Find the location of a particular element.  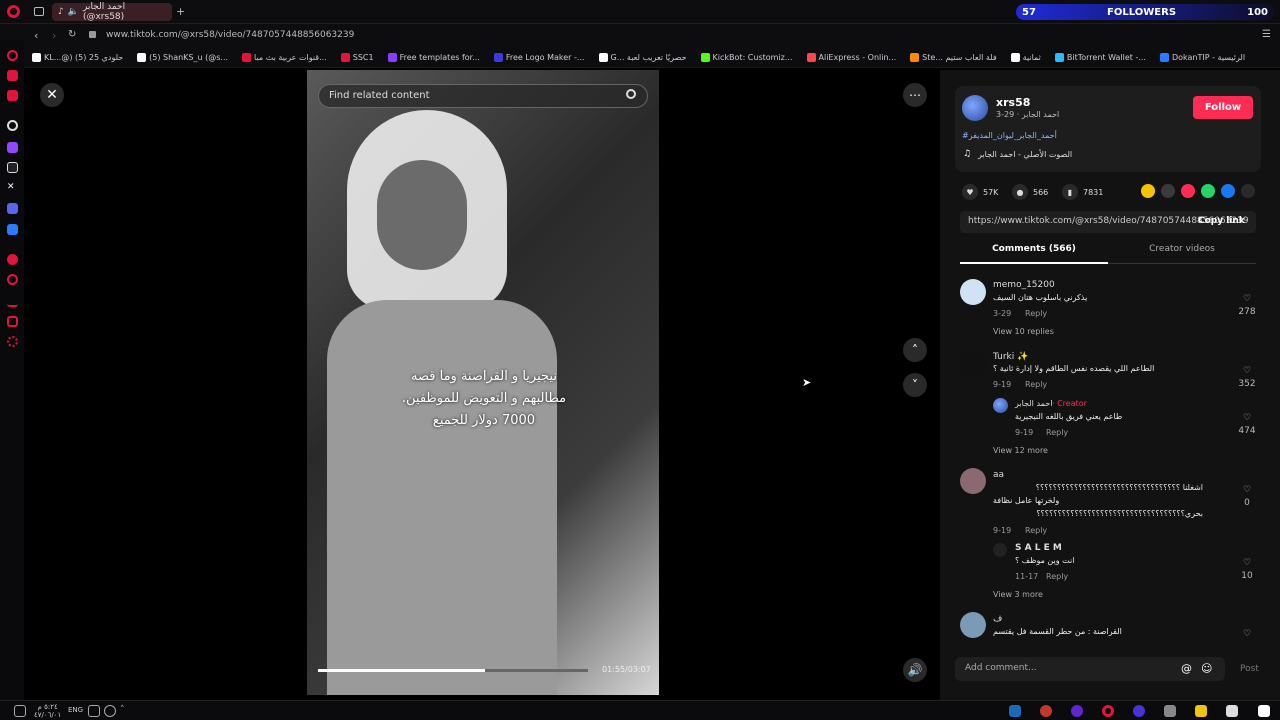

history-icon is located at coordinates (12, 279).